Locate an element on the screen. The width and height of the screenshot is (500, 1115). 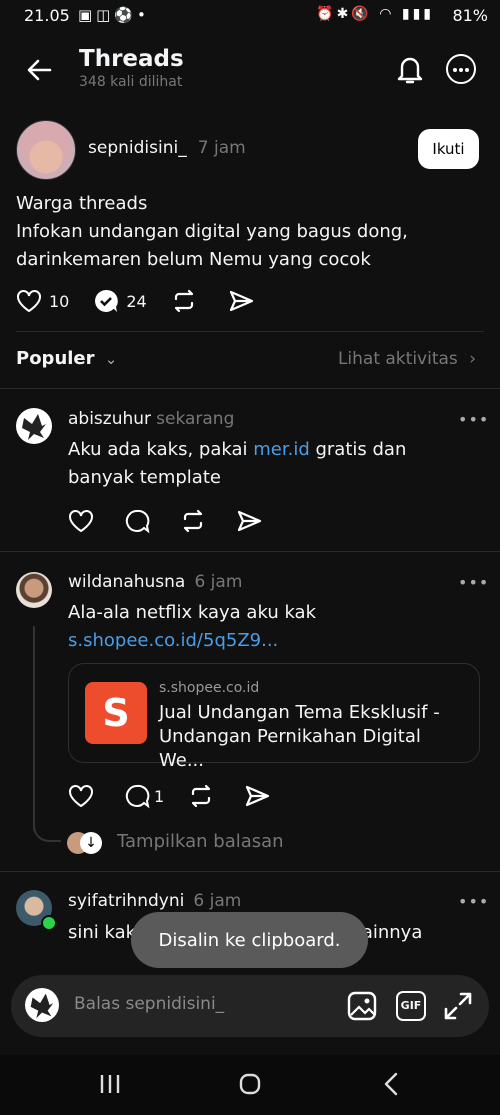
top-bar: Threads 348 kali dilihat is located at coordinates (250, 70).